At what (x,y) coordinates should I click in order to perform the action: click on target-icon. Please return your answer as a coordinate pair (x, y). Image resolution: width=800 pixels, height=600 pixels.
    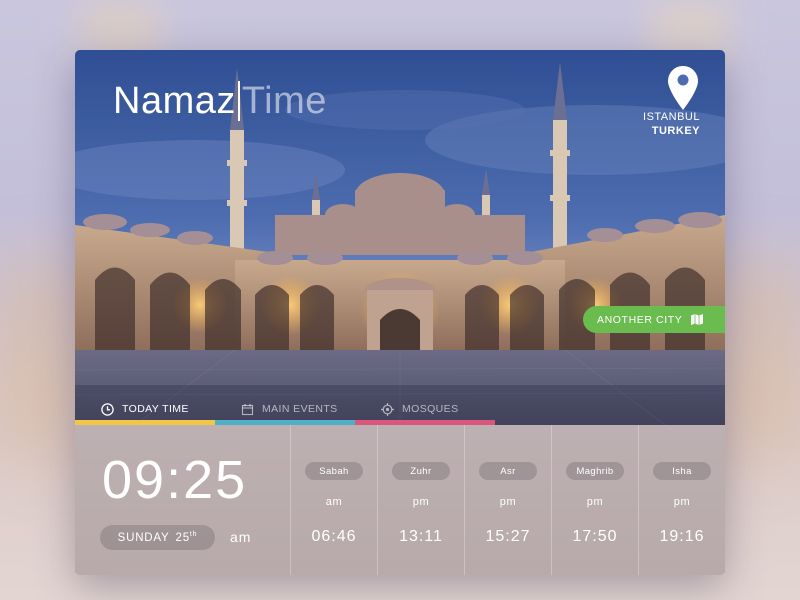
    Looking at the image, I should click on (387, 409).